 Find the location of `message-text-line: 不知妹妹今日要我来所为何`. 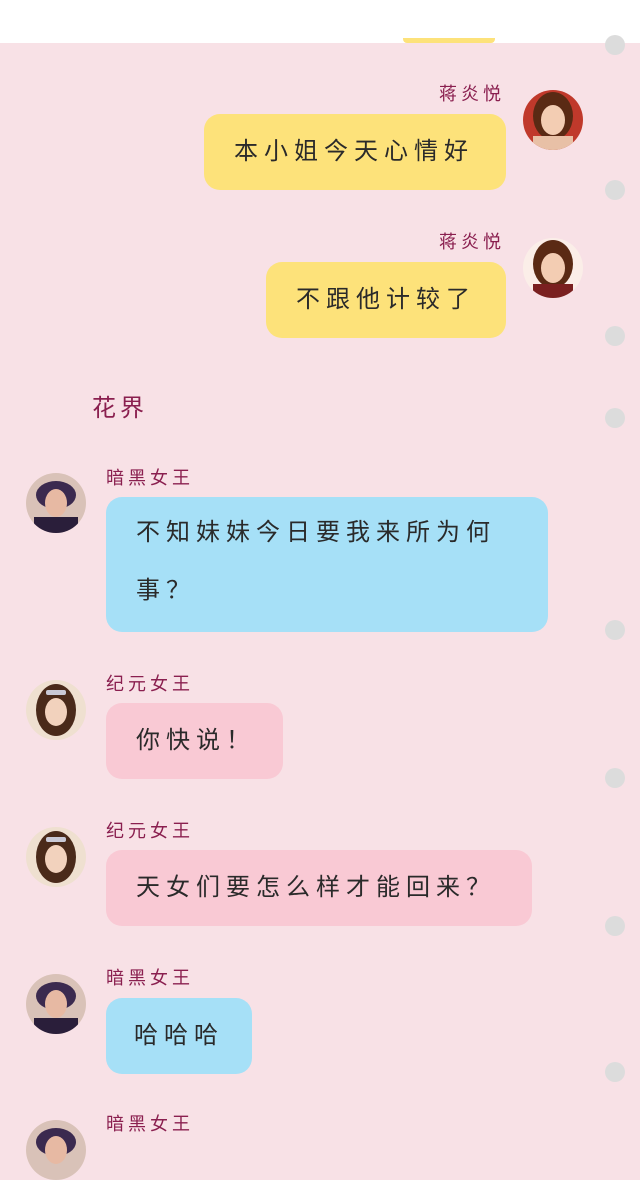

message-text-line: 不知妹妹今日要我来所为何 is located at coordinates (316, 532).